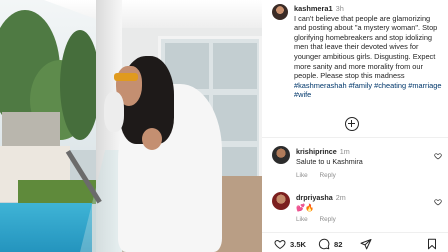  I want to click on share-button, so click(368, 244).